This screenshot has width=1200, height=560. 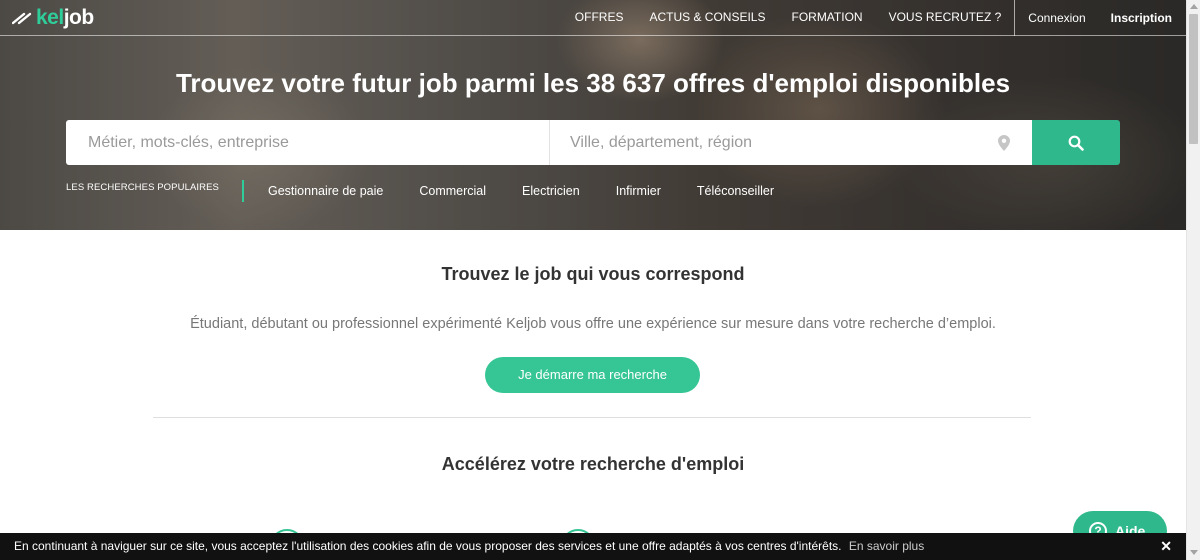 What do you see at coordinates (592, 417) in the screenshot?
I see `section-divider` at bounding box center [592, 417].